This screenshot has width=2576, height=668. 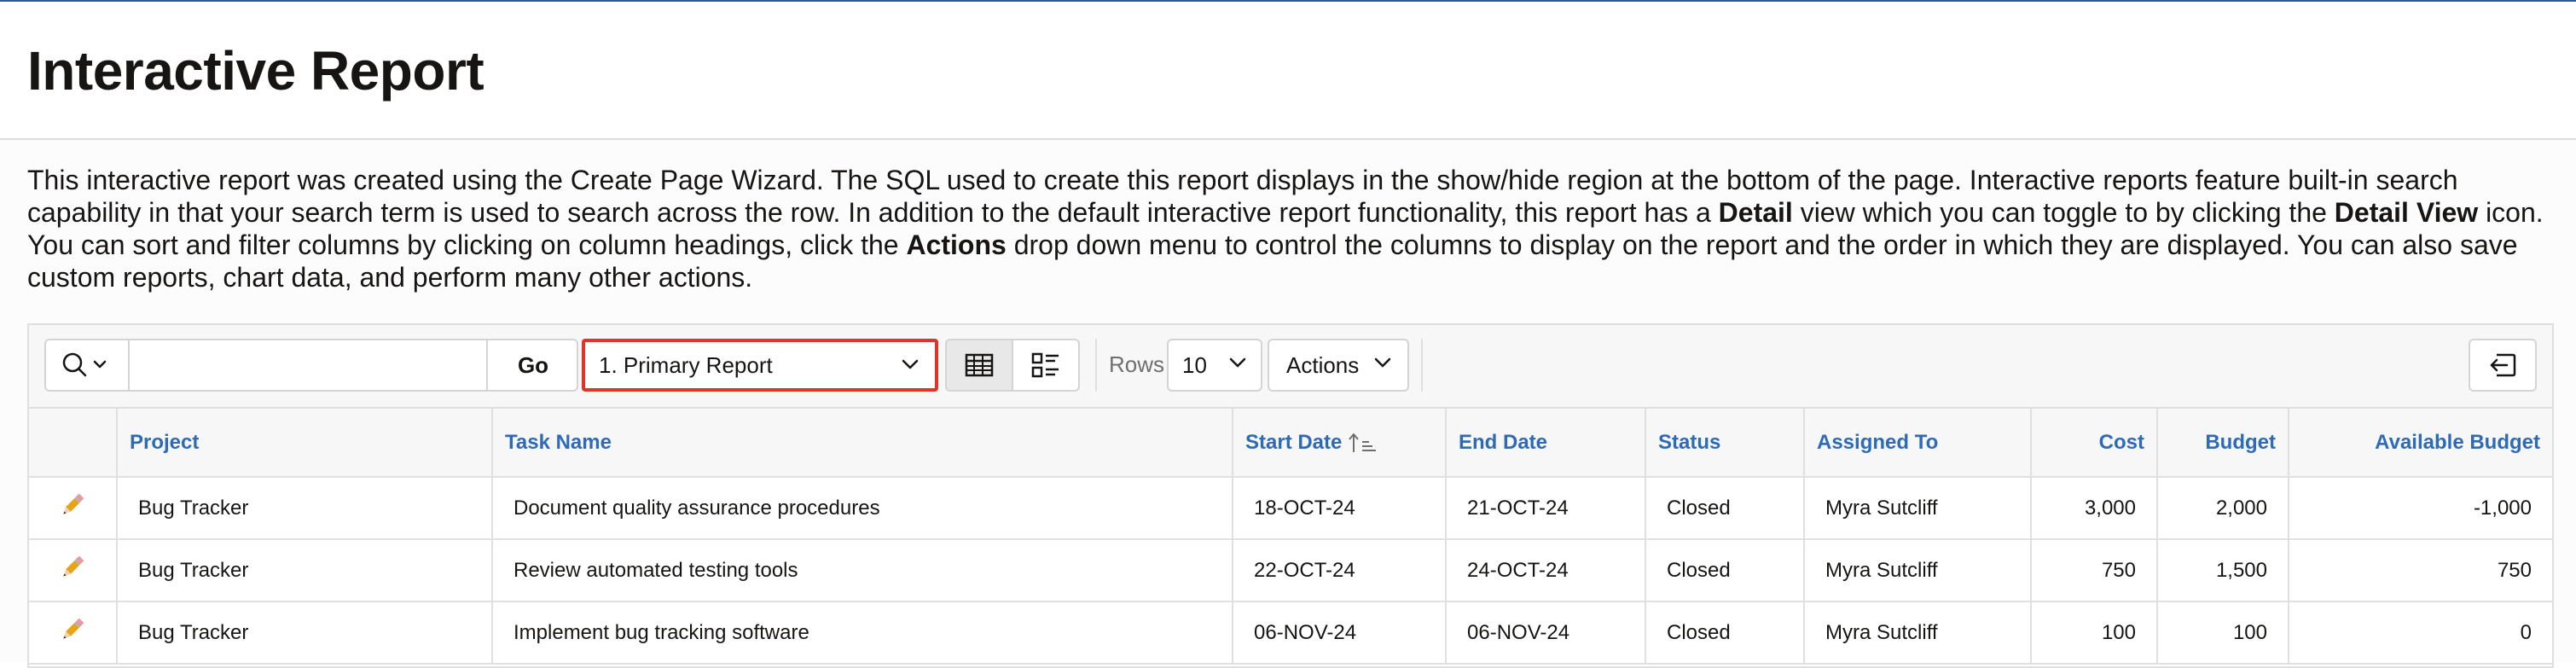 I want to click on cell-end-date: 24-OCT-24, so click(x=1546, y=570).